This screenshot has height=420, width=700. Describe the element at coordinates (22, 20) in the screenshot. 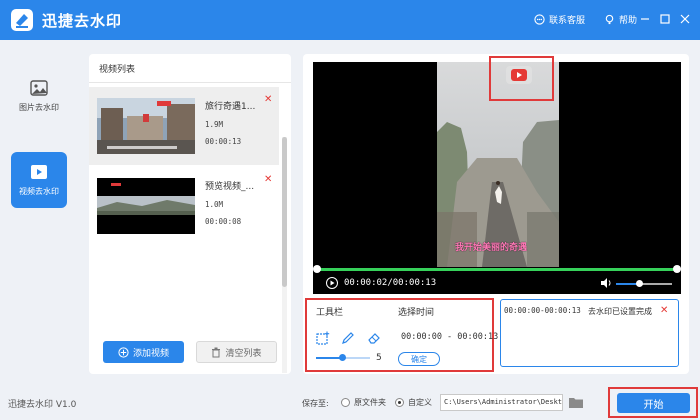

I see `app-logo-icon` at that location.